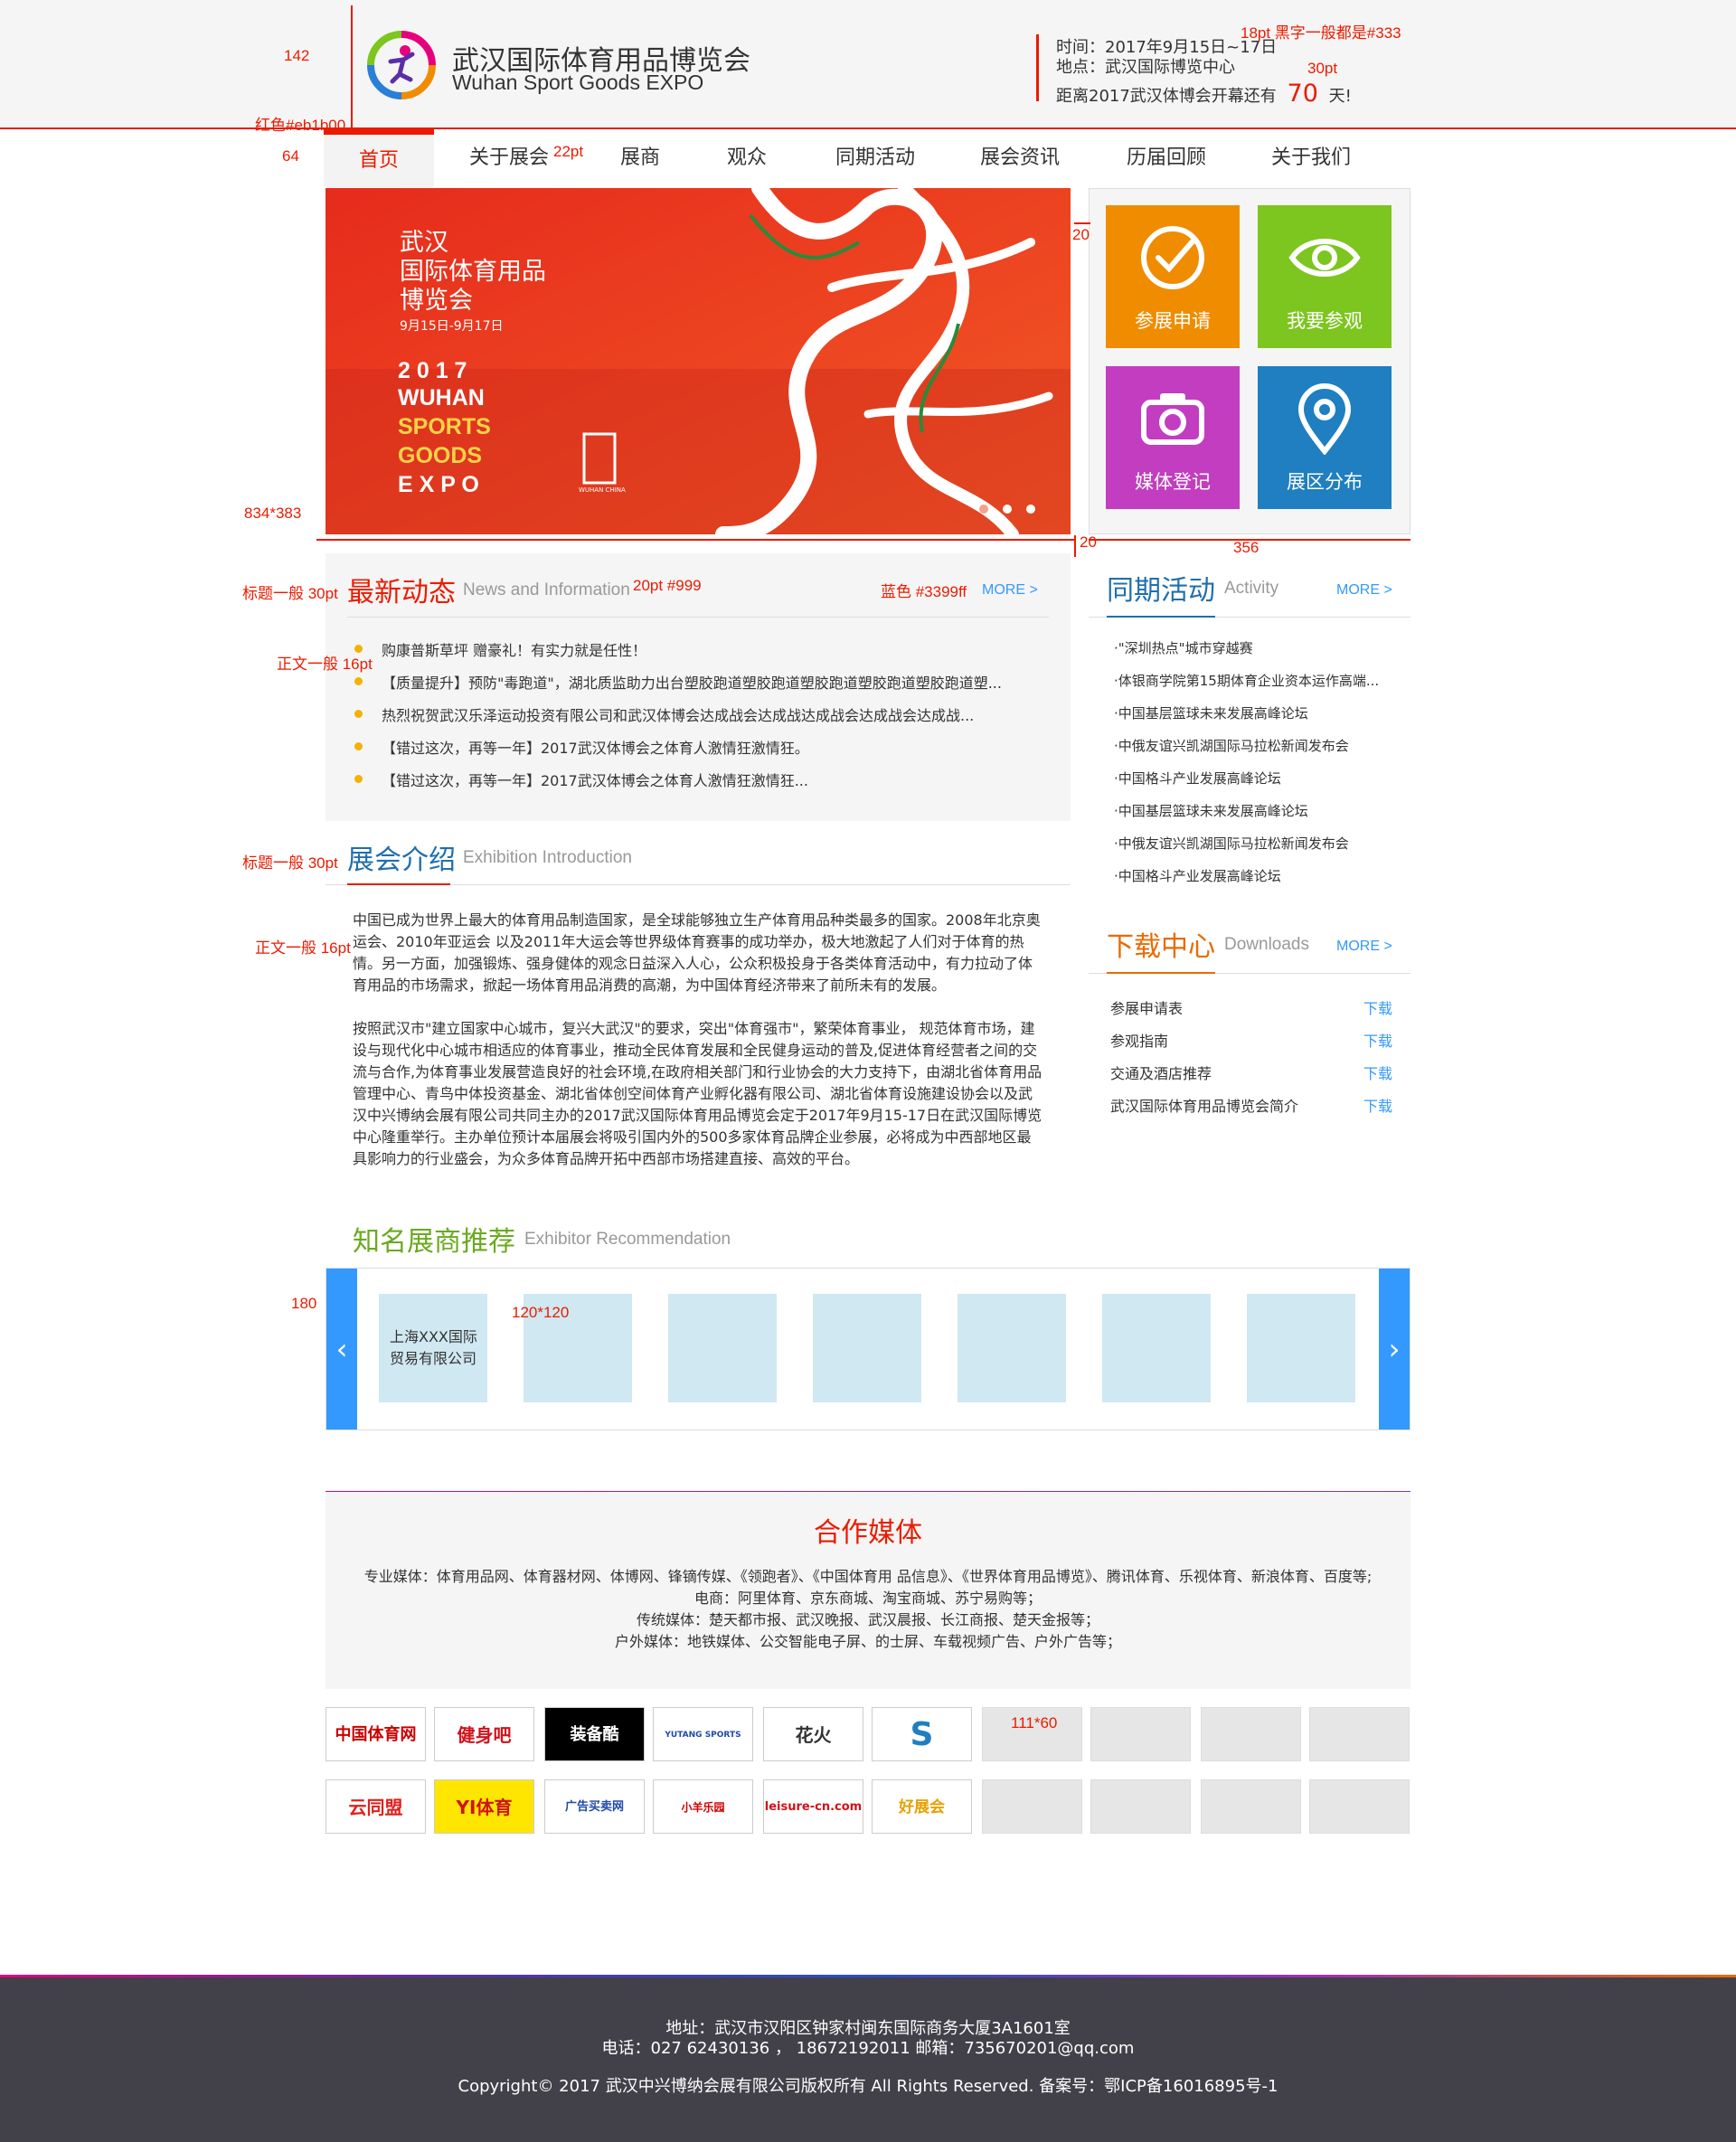  What do you see at coordinates (1183, 647) in the screenshot?
I see `activity-item: ·"深圳热点"城市穿越赛` at bounding box center [1183, 647].